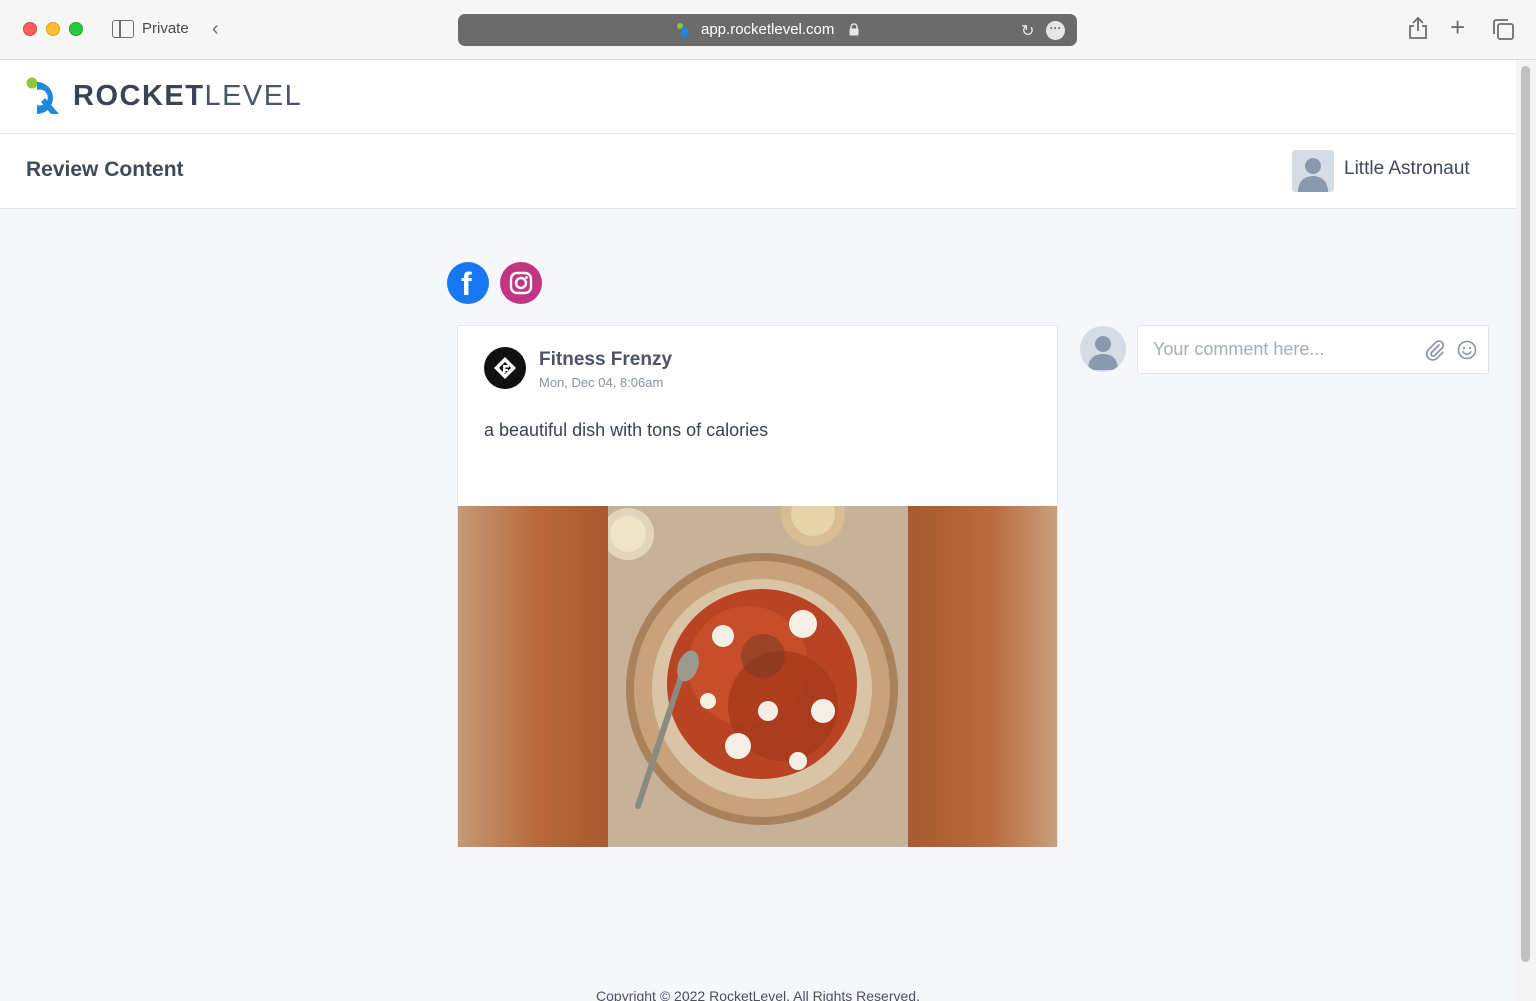  I want to click on address-bar: app.rocketlevel.com ↻ ···, so click(767, 30).